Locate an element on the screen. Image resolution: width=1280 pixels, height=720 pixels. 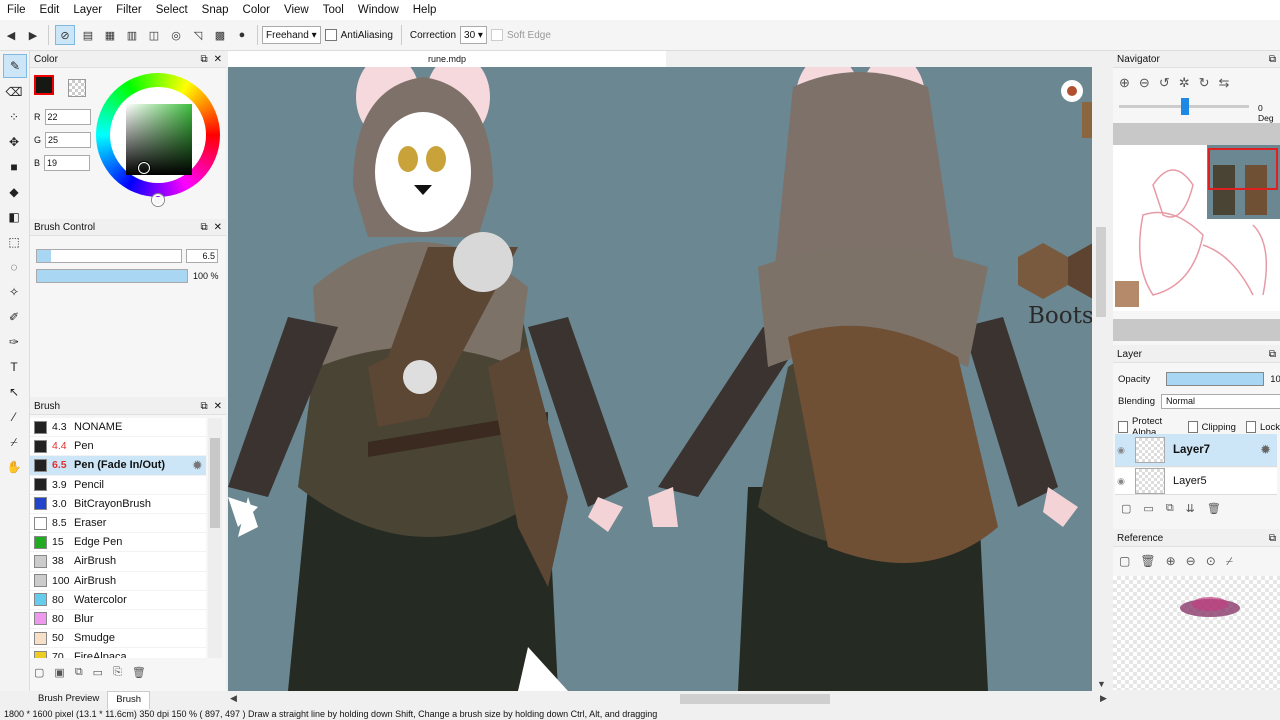
new-brush-2-icon: ▣ is located at coordinates (59, 672).